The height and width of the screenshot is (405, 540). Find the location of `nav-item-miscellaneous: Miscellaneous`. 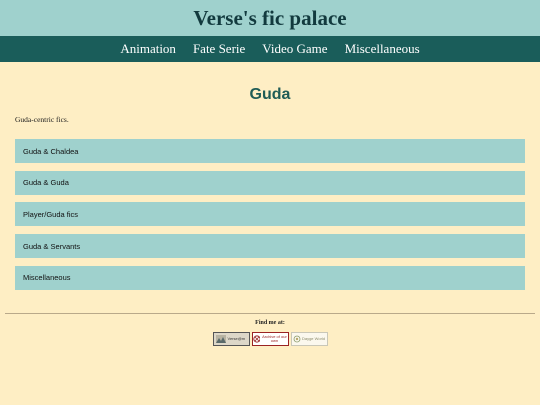

nav-item-miscellaneous: Miscellaneous is located at coordinates (382, 49).